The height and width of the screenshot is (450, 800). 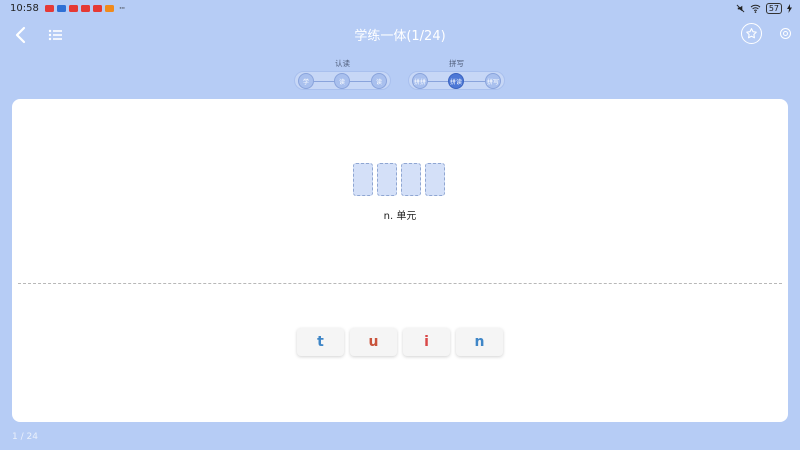 I want to click on stage-step: 拼读, so click(x=456, y=81).